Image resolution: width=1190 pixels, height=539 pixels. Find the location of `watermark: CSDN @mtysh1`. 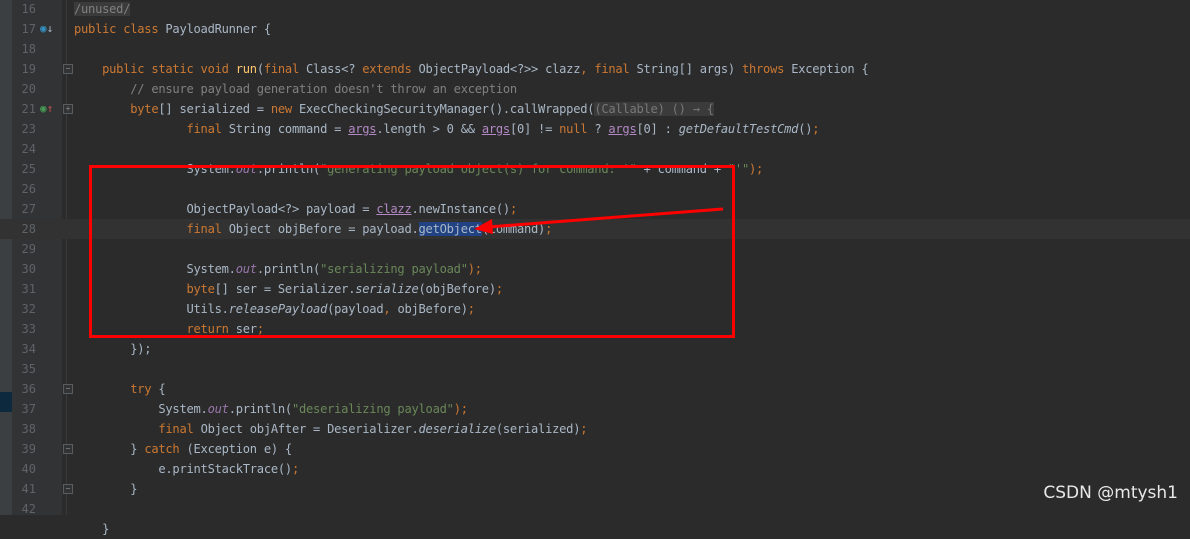

watermark: CSDN @mtysh1 is located at coordinates (1110, 493).